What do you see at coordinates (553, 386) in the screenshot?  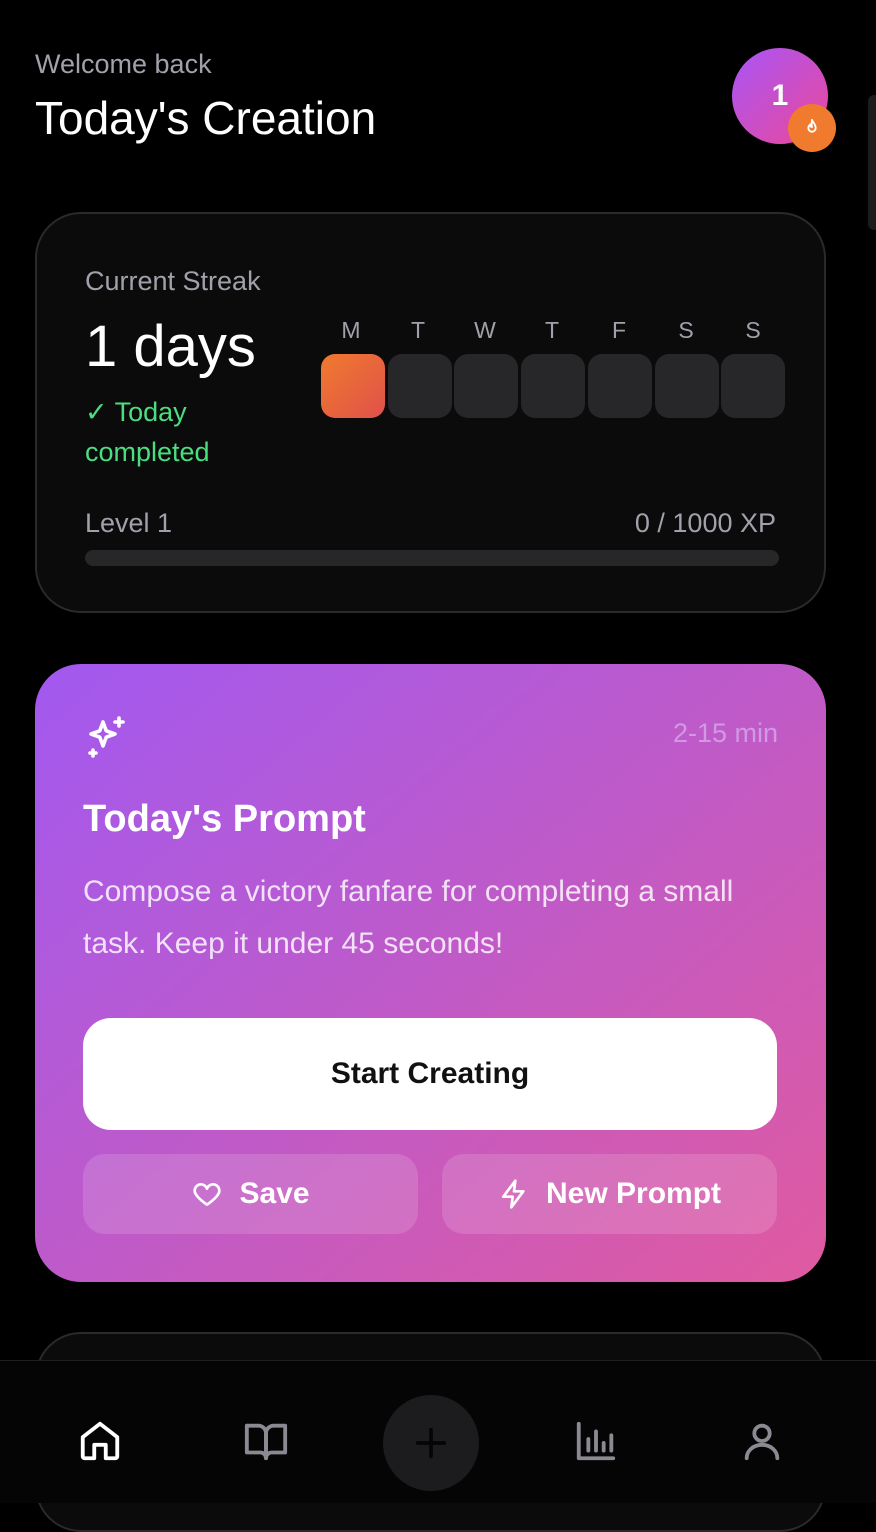 I see `day-box-thu` at bounding box center [553, 386].